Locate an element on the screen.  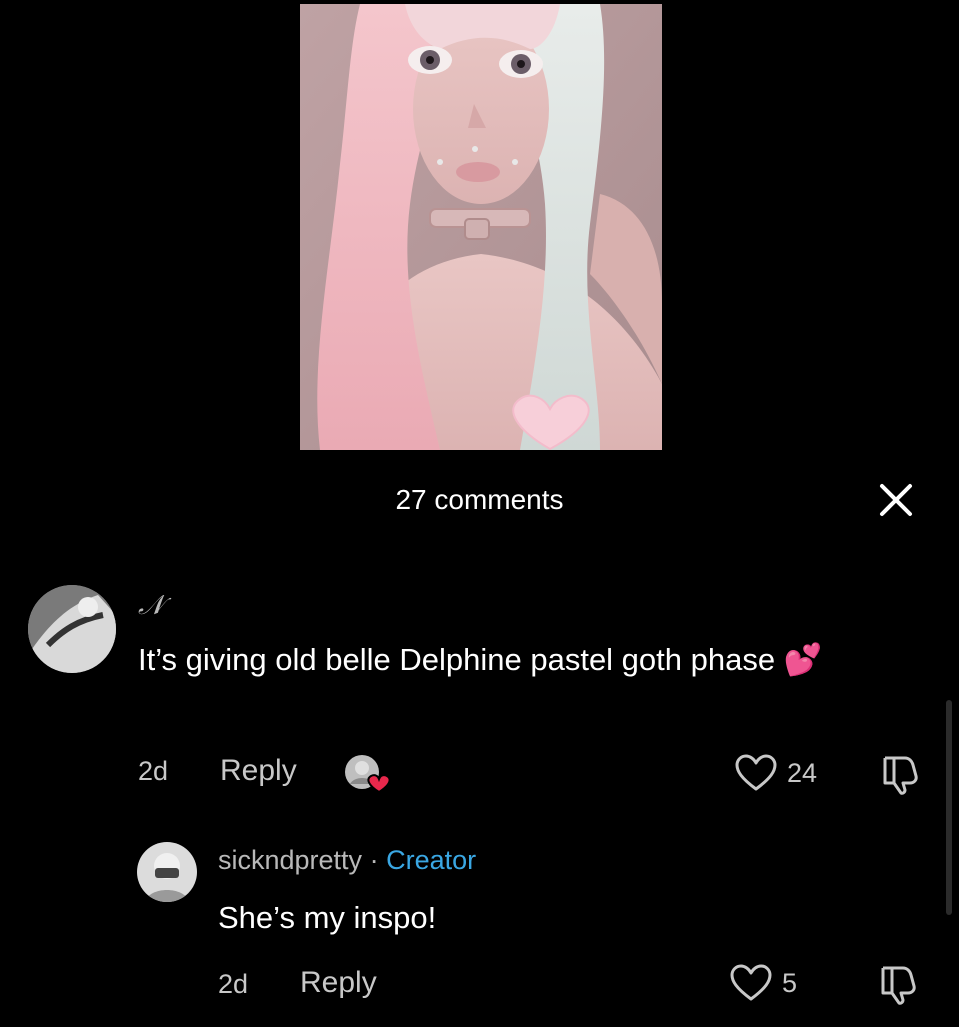
comment-timestamp: 2d is located at coordinates (153, 771).